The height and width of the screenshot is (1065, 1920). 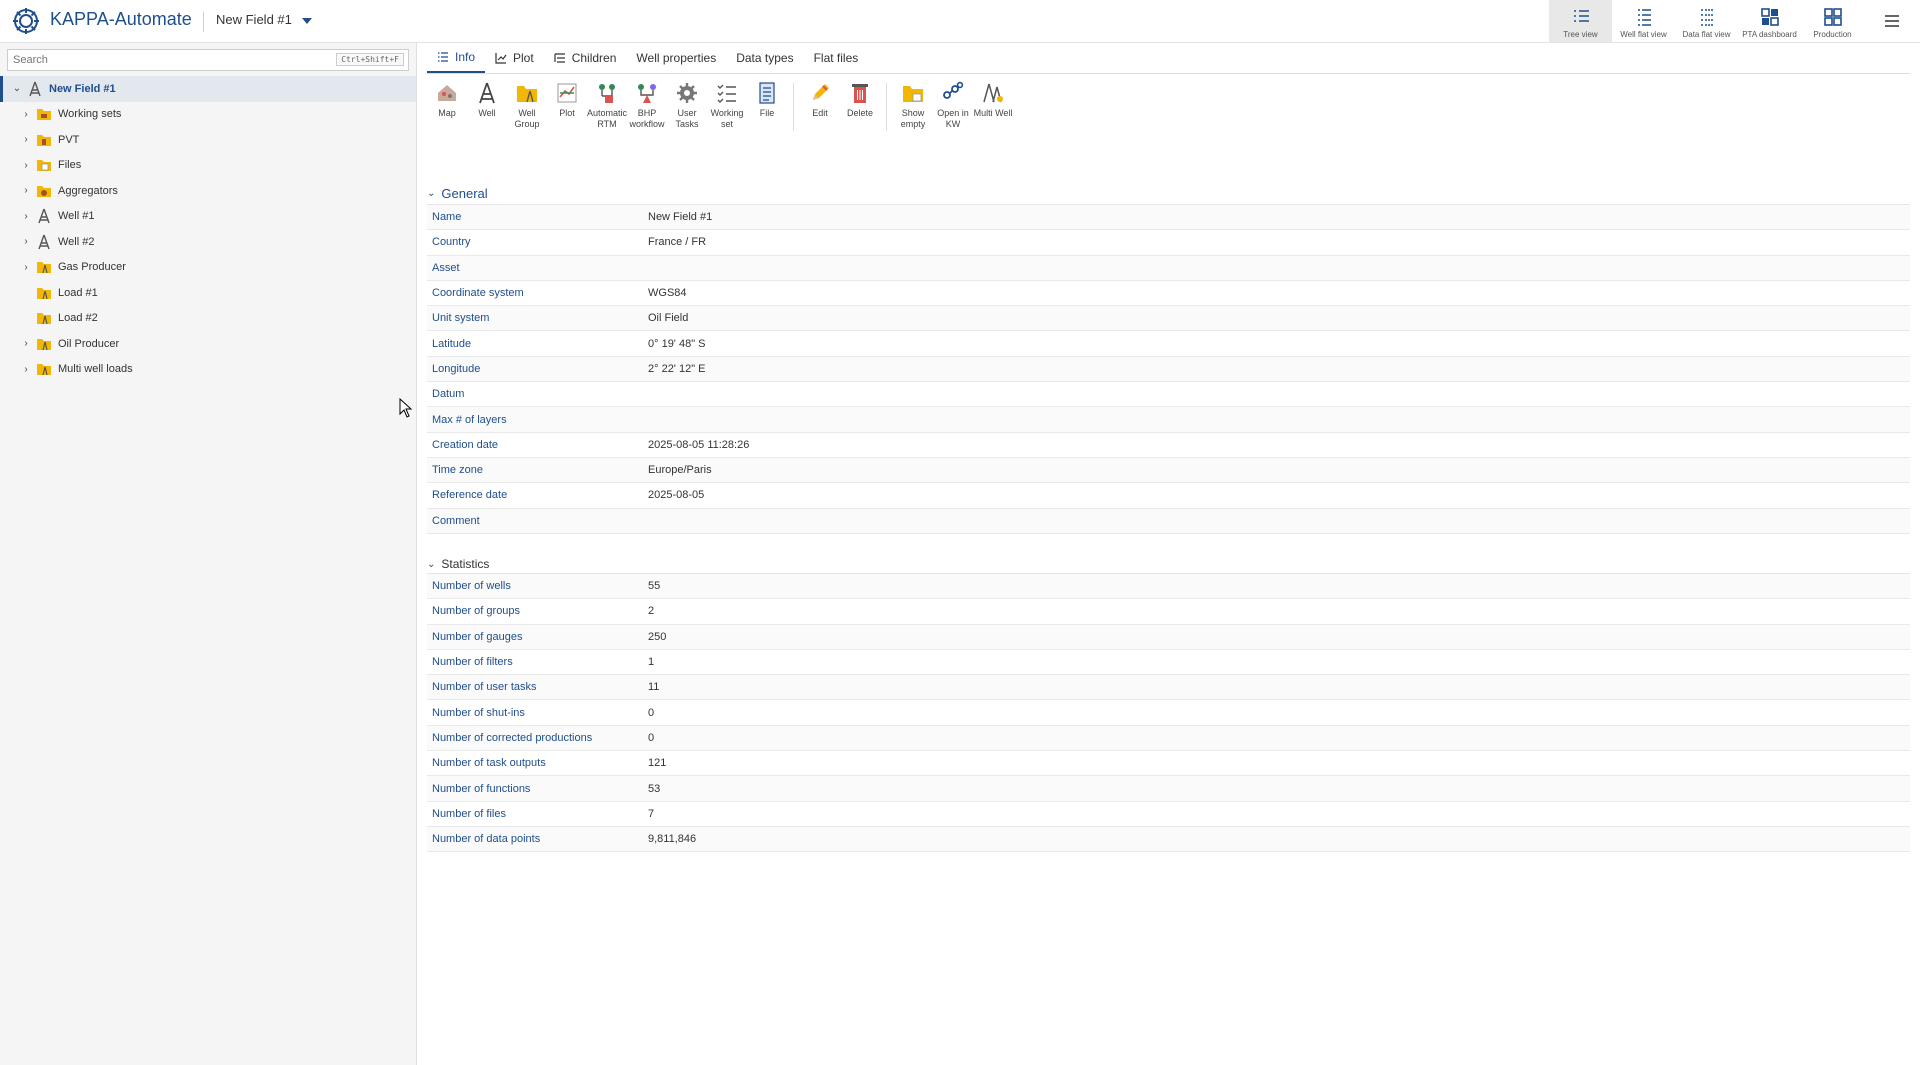 I want to click on bhp-workflow-button: BHP workflow, so click(x=647, y=127).